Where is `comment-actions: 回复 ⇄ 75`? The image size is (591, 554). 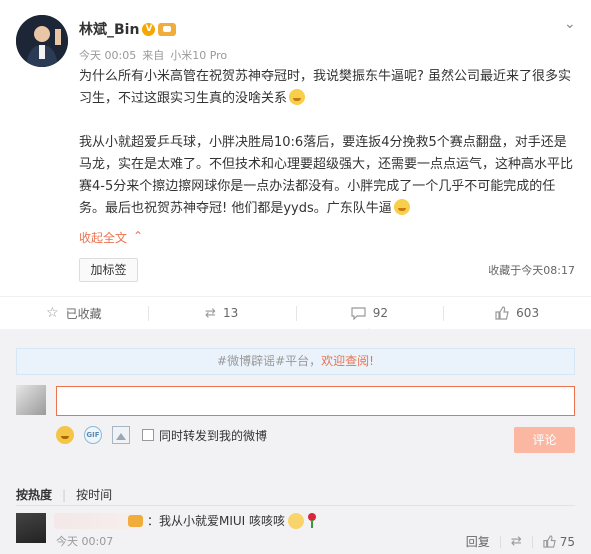
comment-actions: 回复 ⇄ 75 is located at coordinates (520, 541).